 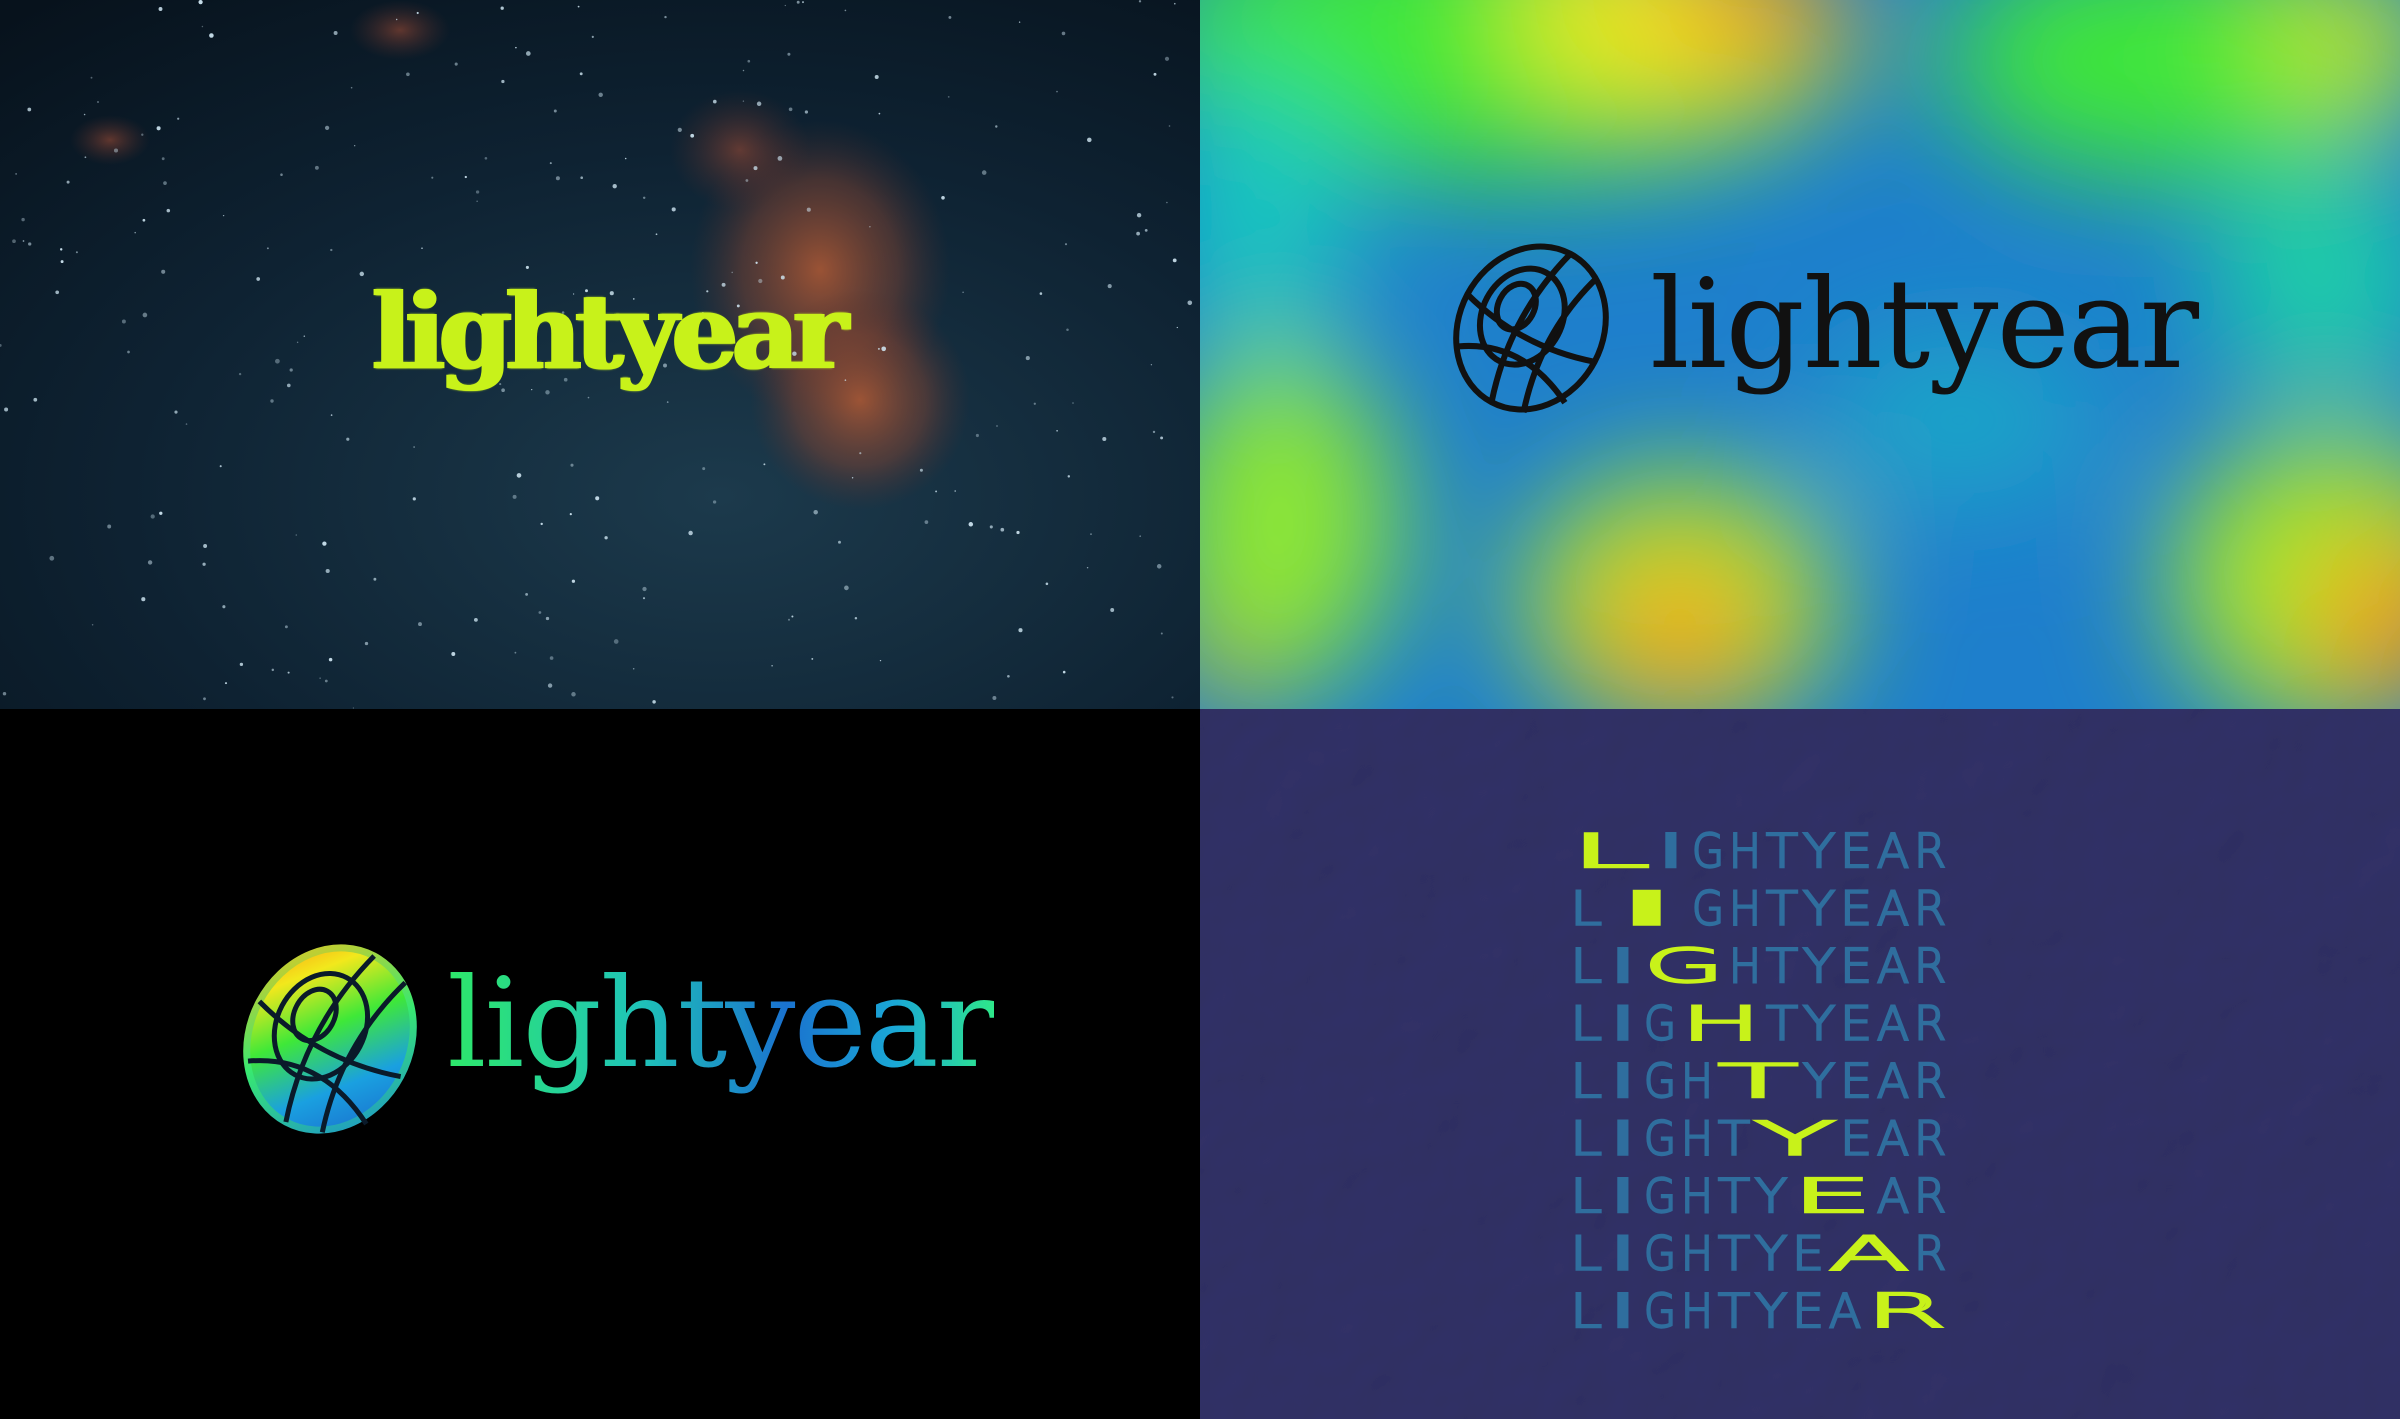 What do you see at coordinates (721, 1024) in the screenshot?
I see `wordmark-gradient: lightyear` at bounding box center [721, 1024].